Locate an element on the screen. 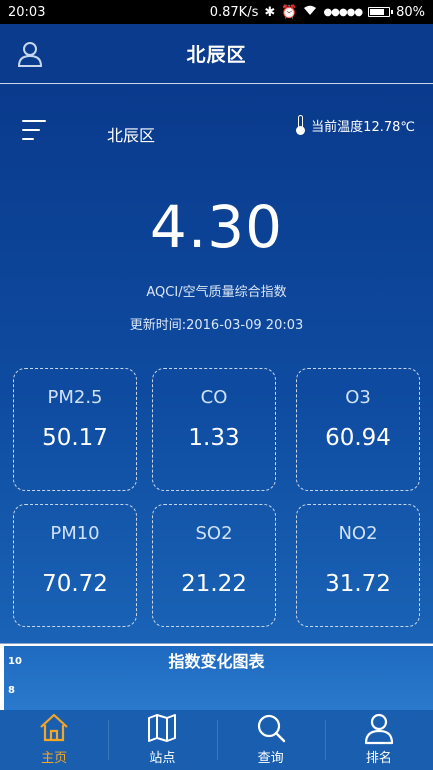 The width and height of the screenshot is (433, 770). wifi-icon is located at coordinates (310, 12).